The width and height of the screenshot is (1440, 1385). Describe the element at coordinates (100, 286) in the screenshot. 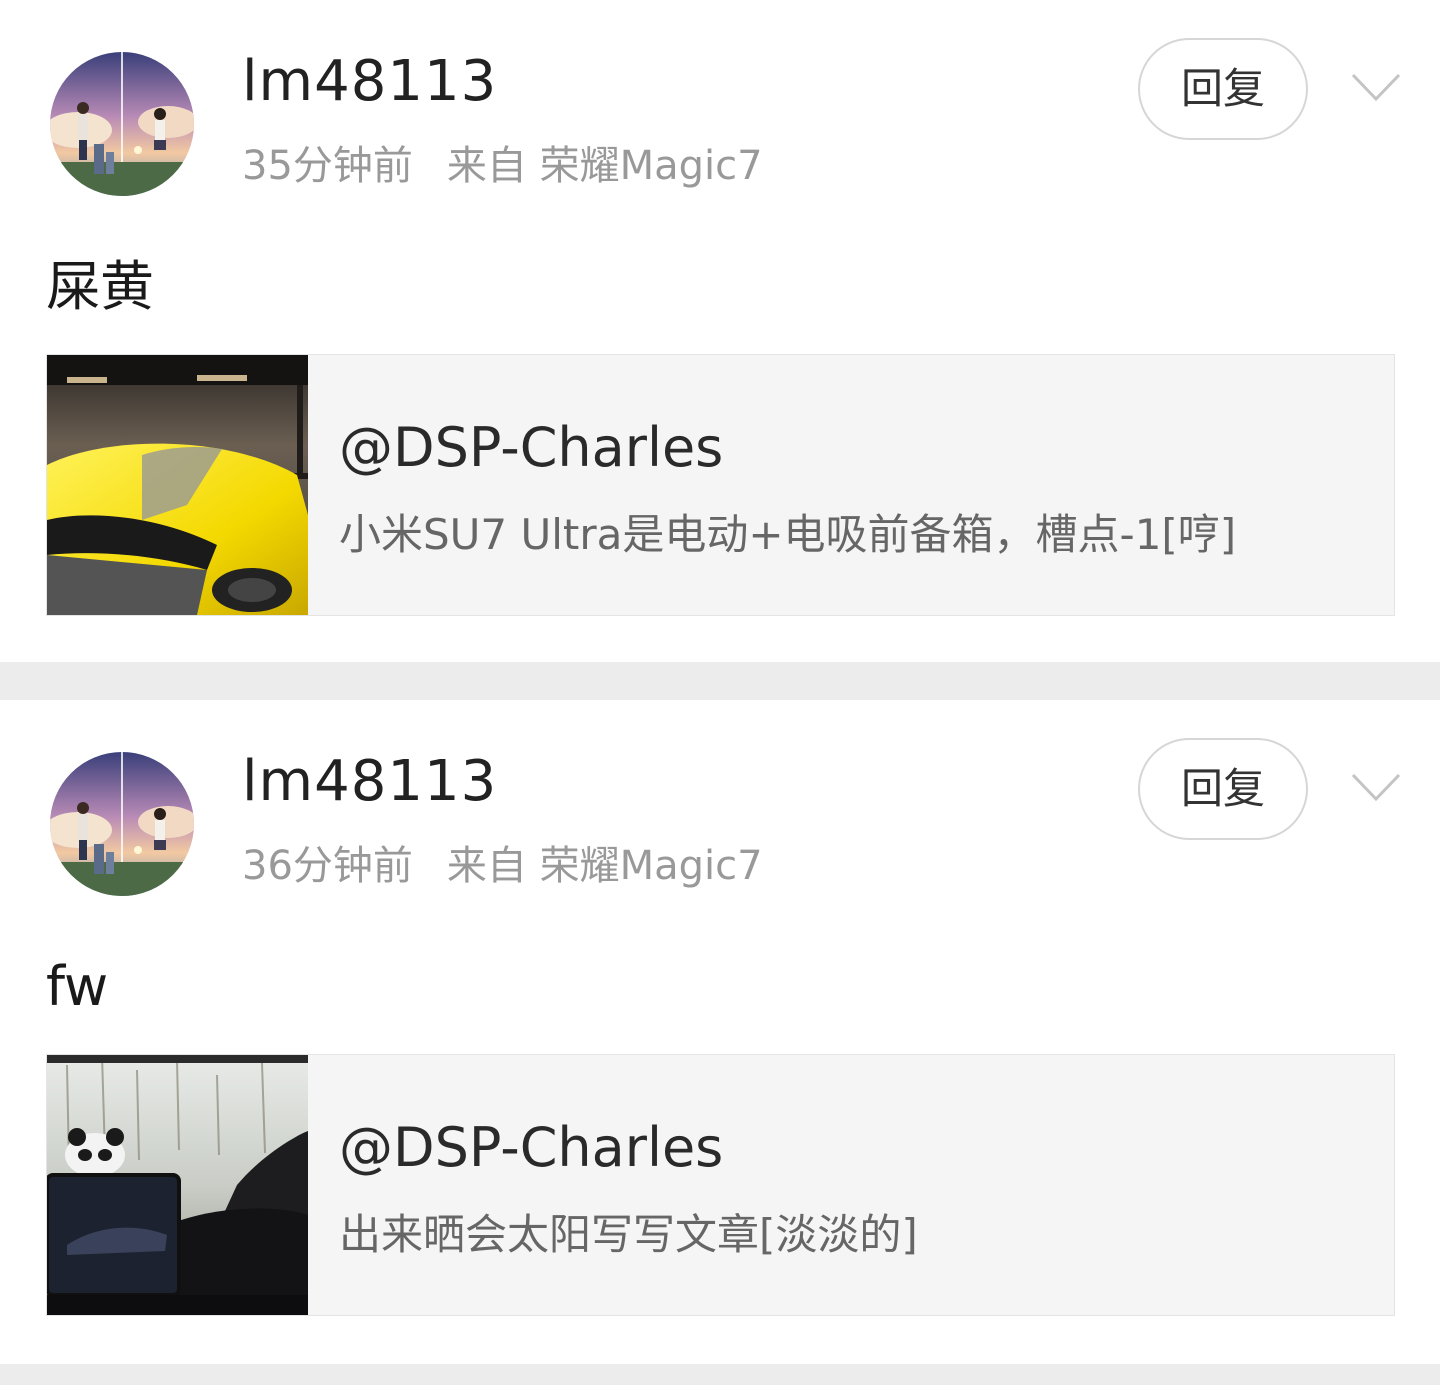

I see `comment-text: 屎黄` at that location.